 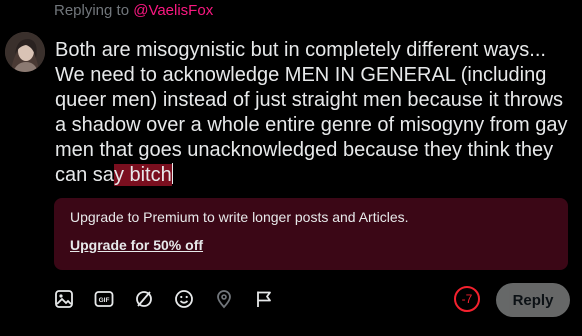 I want to click on reply-handle-link: @VaelisFox, so click(x=173, y=10).